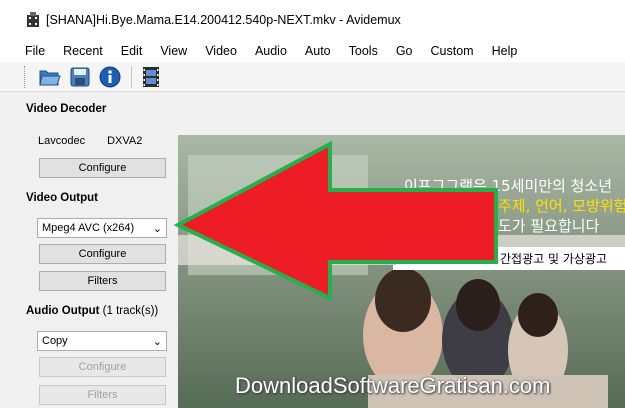  What do you see at coordinates (102, 168) in the screenshot?
I see `decoder-configure-button: Configure` at bounding box center [102, 168].